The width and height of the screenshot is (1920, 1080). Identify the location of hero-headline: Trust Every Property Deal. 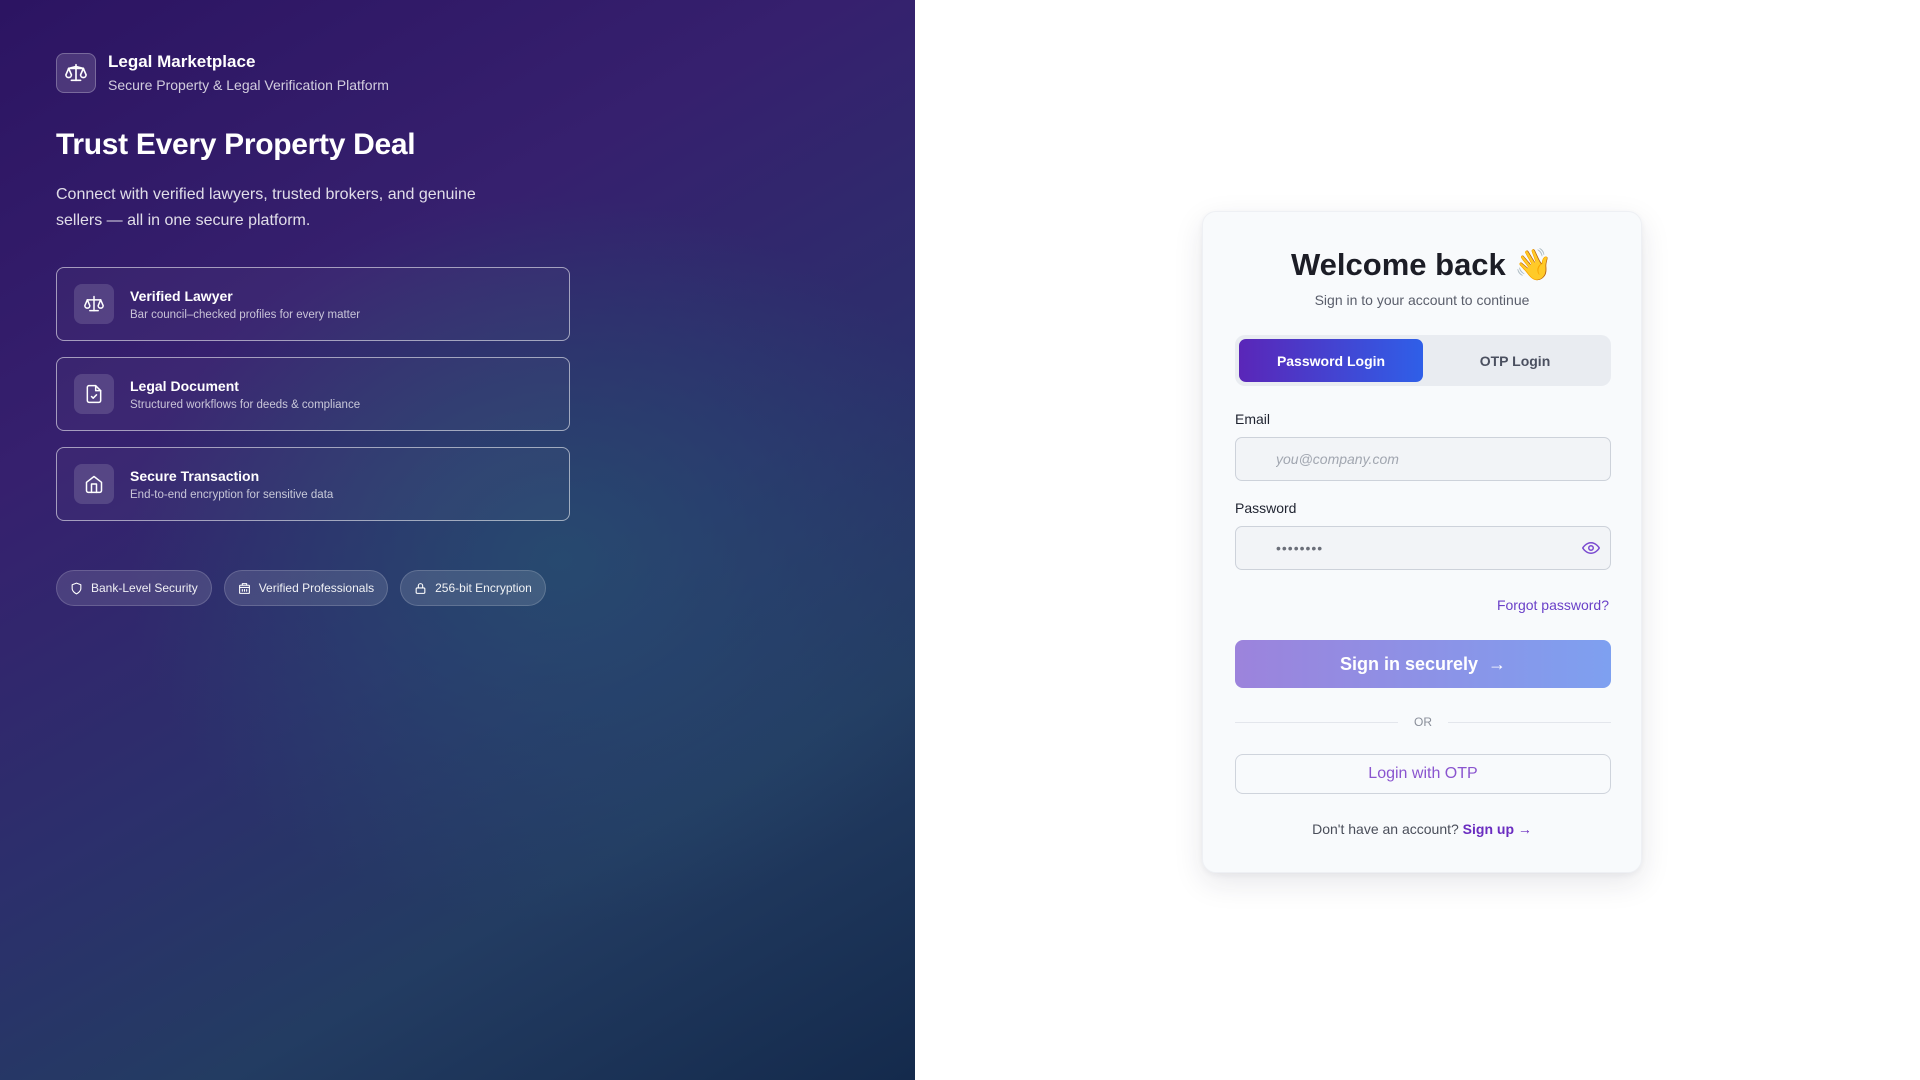
(236, 144).